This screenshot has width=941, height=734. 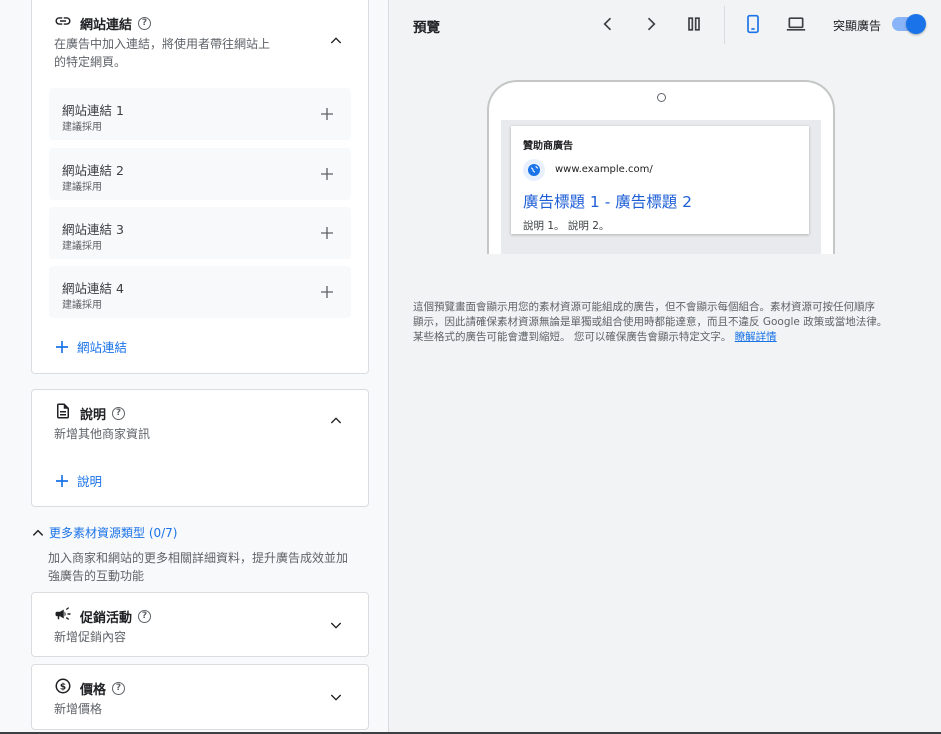 I want to click on sitelink-item: 網站連結 1 建議採用, so click(x=200, y=114).